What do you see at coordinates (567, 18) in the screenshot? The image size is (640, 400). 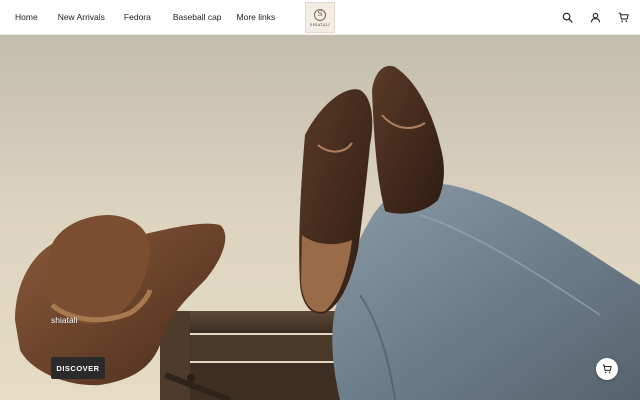 I see `search-icon` at bounding box center [567, 18].